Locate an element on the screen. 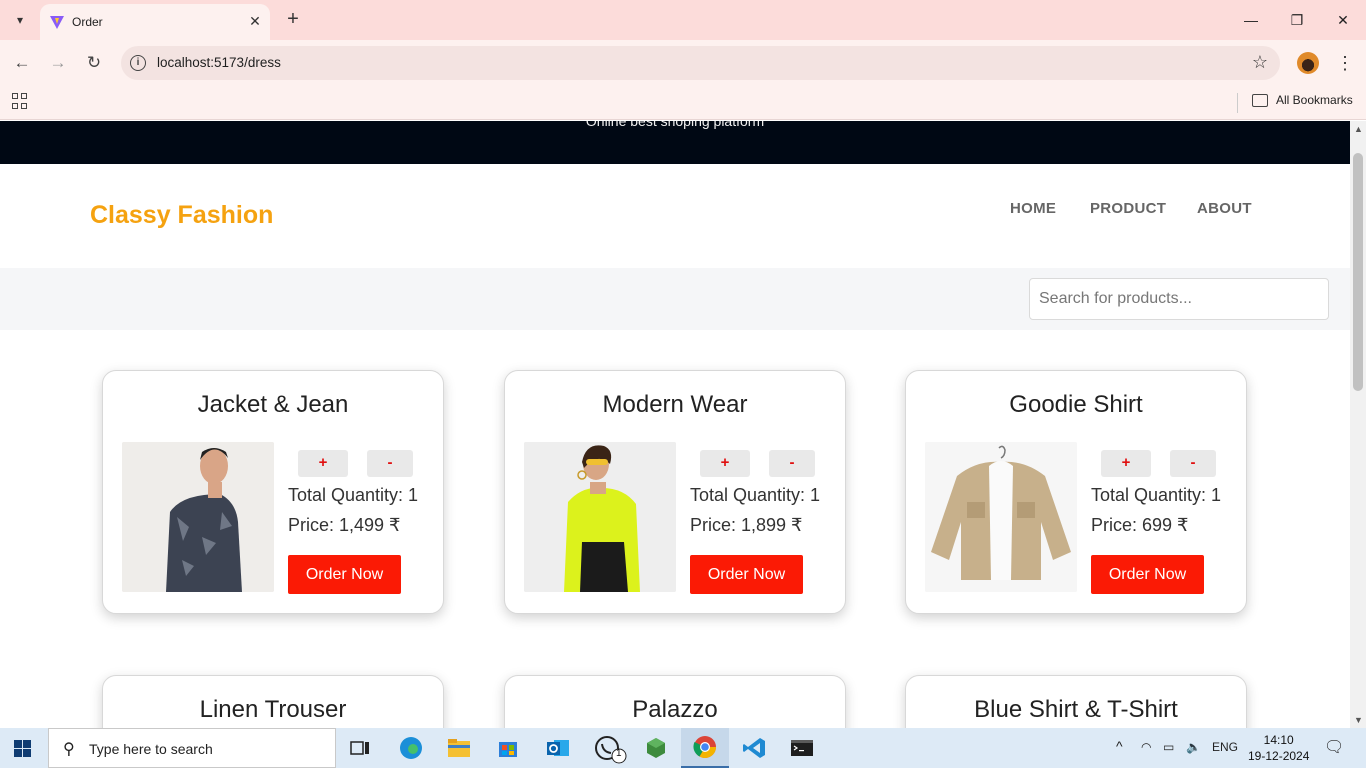 The height and width of the screenshot is (768, 1366). clock-time: 14:10 is located at coordinates (1278, 740).